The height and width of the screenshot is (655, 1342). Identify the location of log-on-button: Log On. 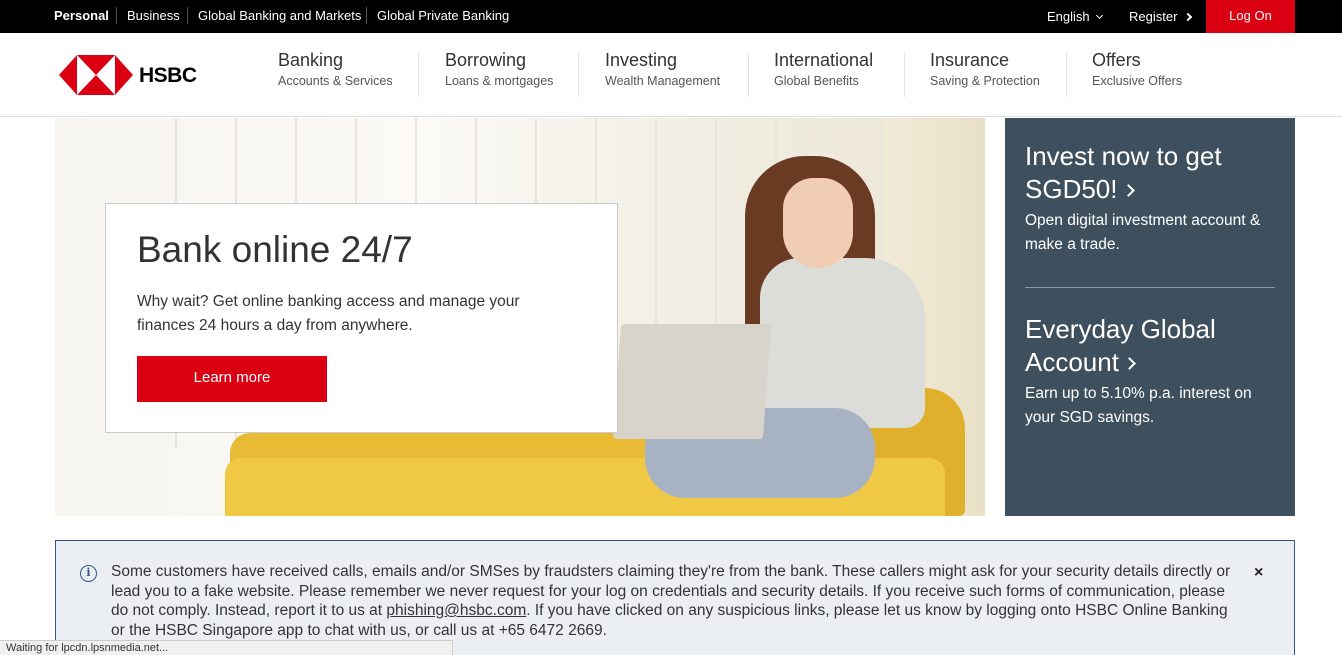
(1250, 16).